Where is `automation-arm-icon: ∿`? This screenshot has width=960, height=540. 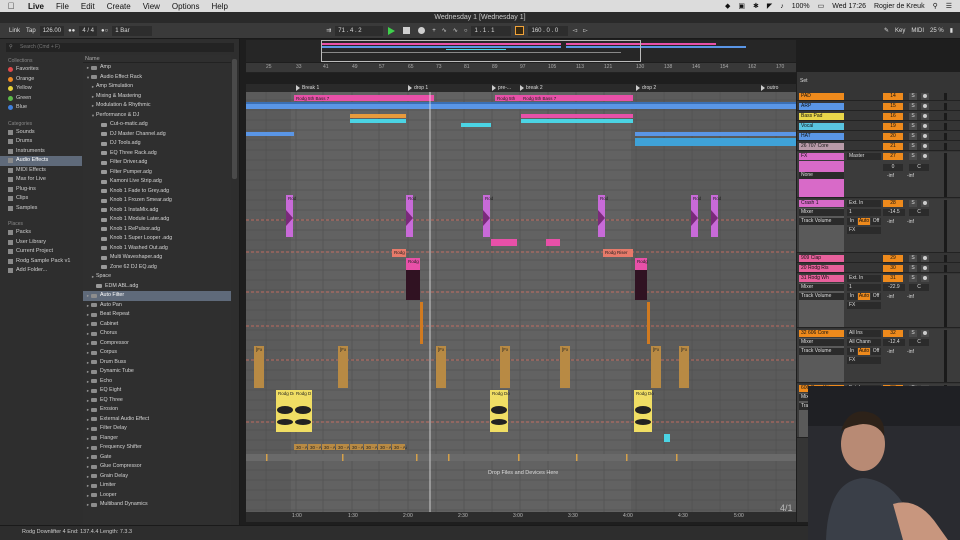 automation-arm-icon: ∿ is located at coordinates (444, 30).